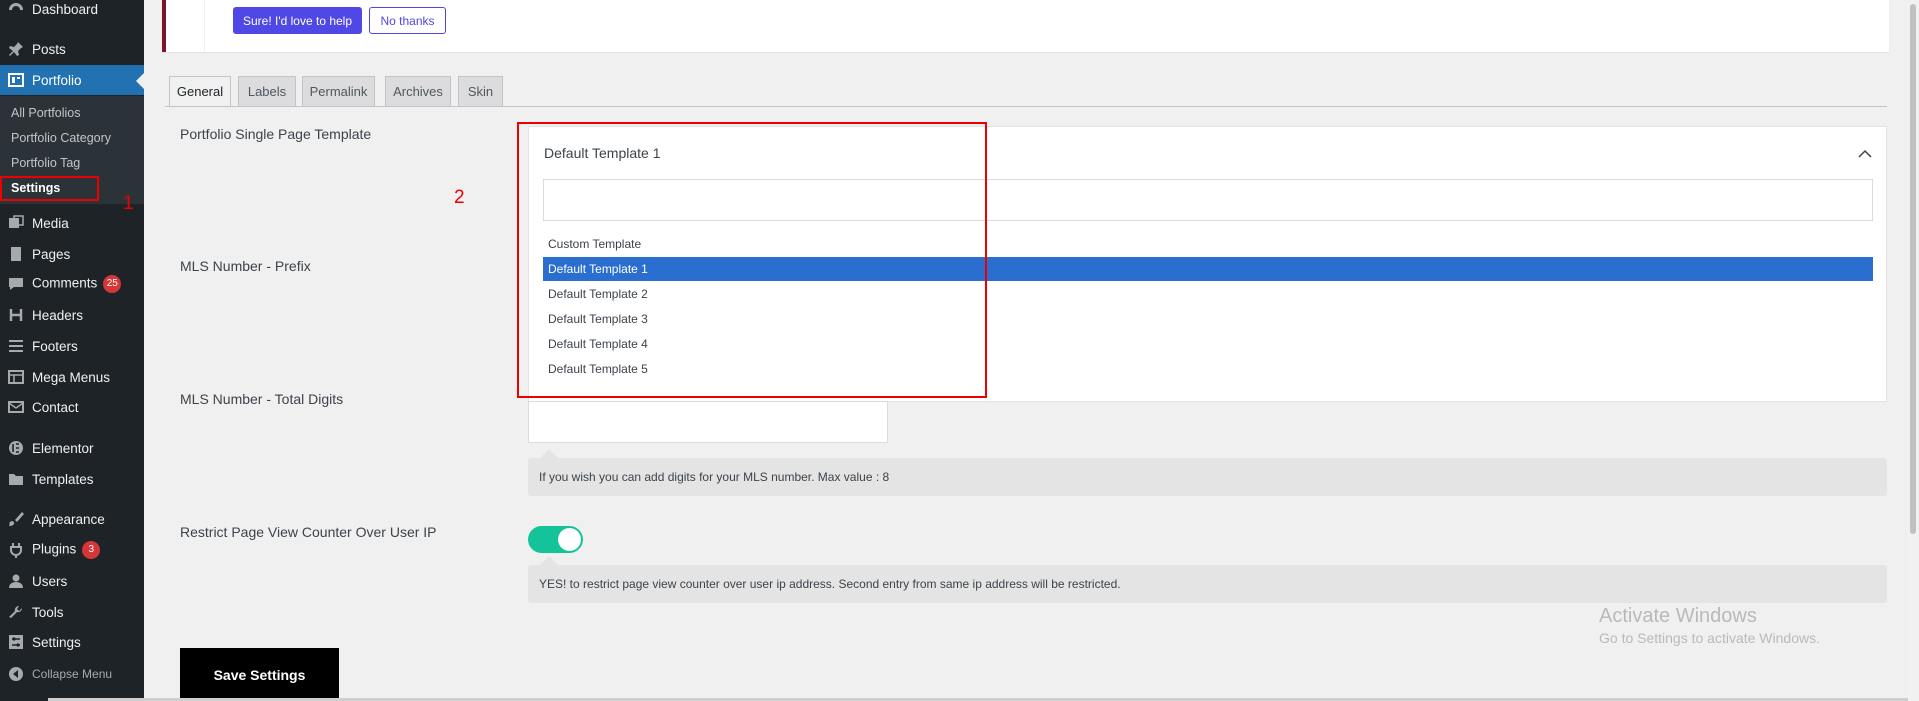  I want to click on decline-button: No thanks, so click(407, 20).